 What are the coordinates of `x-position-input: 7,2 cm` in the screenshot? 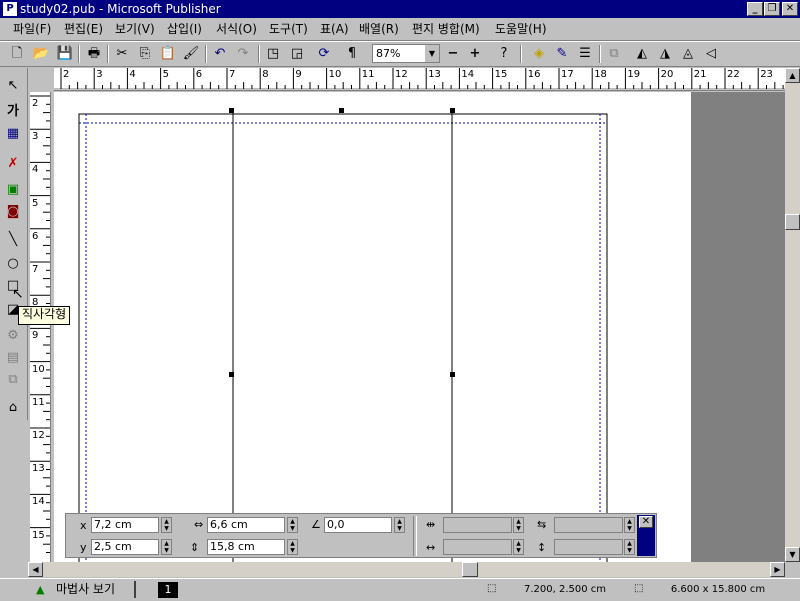 It's located at (125, 525).